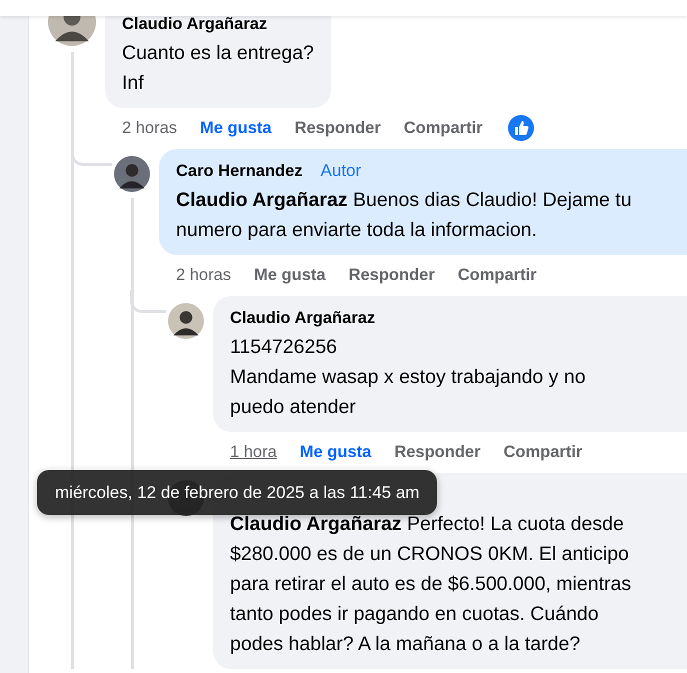  Describe the element at coordinates (237, 492) in the screenshot. I see `date-tooltip: miércoles, 12 de febrero de 2025 a las 11:45 am` at that location.